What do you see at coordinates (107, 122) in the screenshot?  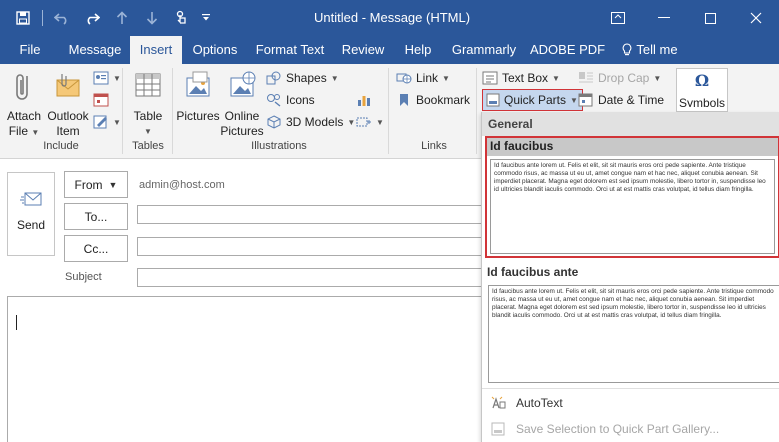 I see `signature-button: ▼` at bounding box center [107, 122].